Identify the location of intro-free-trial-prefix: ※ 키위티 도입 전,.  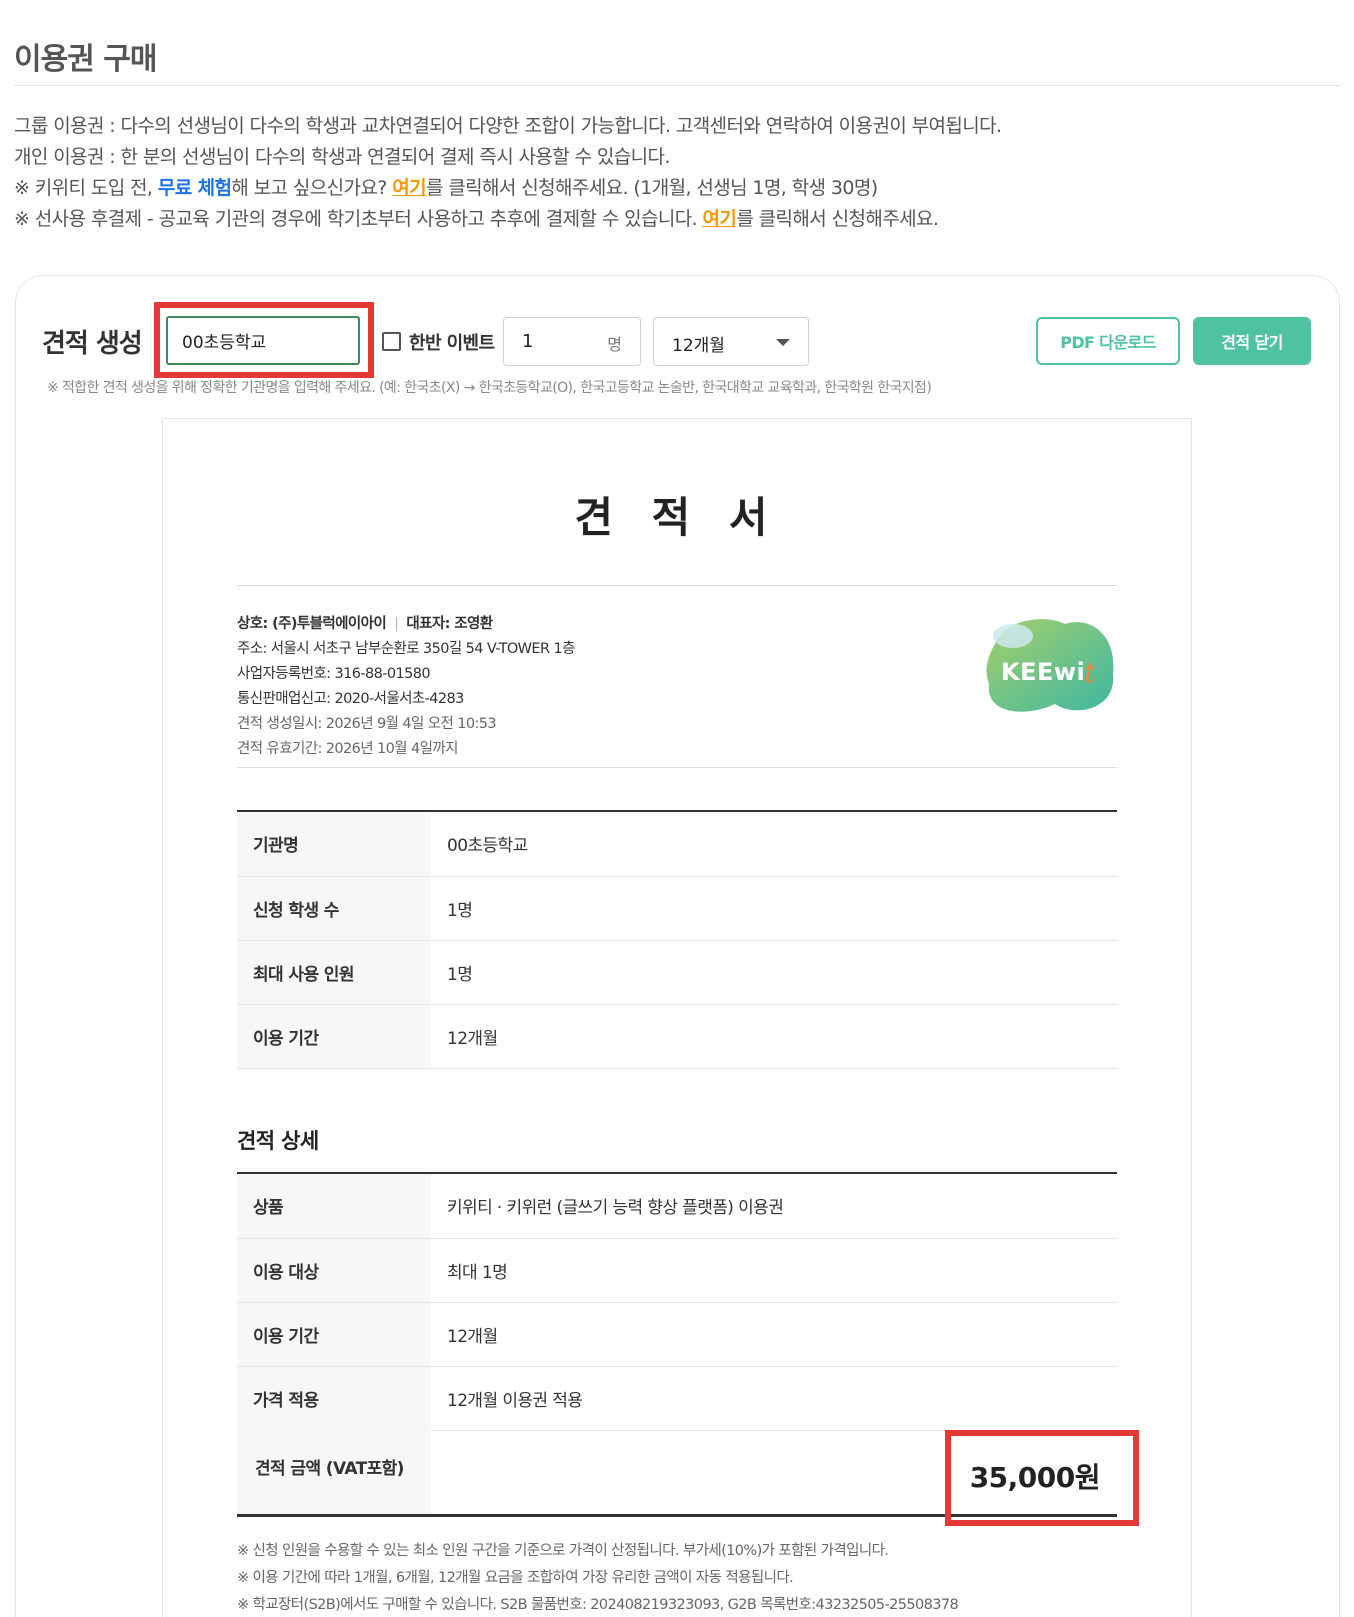
(86, 188).